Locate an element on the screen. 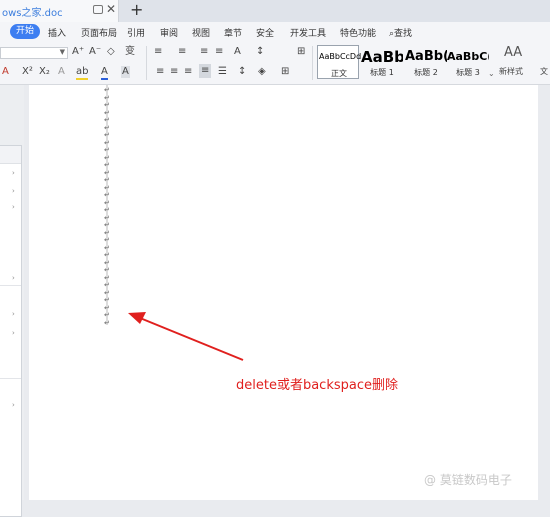 Image resolution: width=550 pixels, height=517 pixels. watermark: @ 莫链数码电子 is located at coordinates (468, 480).